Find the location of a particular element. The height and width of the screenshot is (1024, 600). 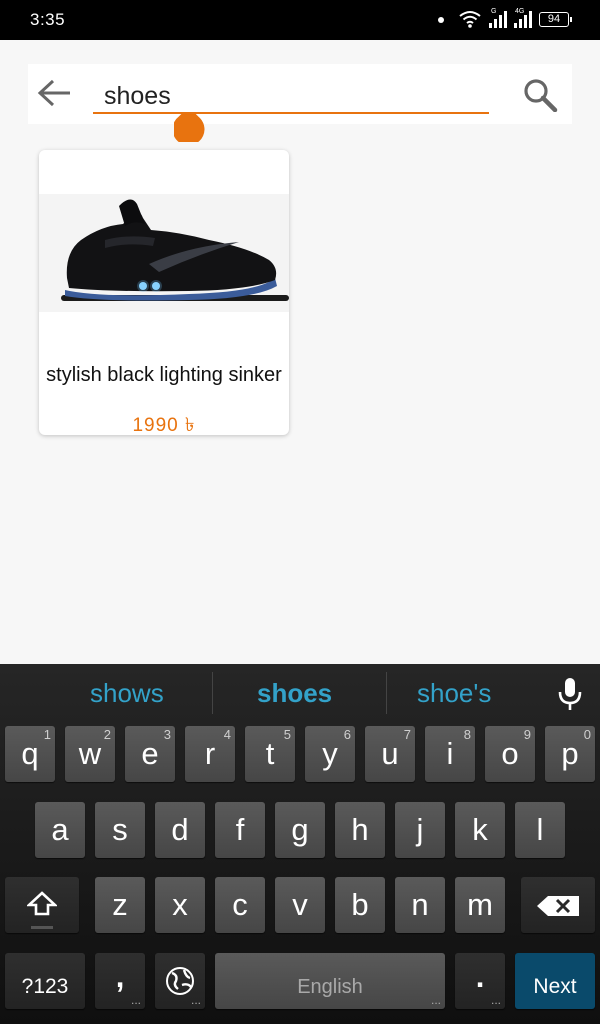

key-char: o is located at coordinates (510, 753).